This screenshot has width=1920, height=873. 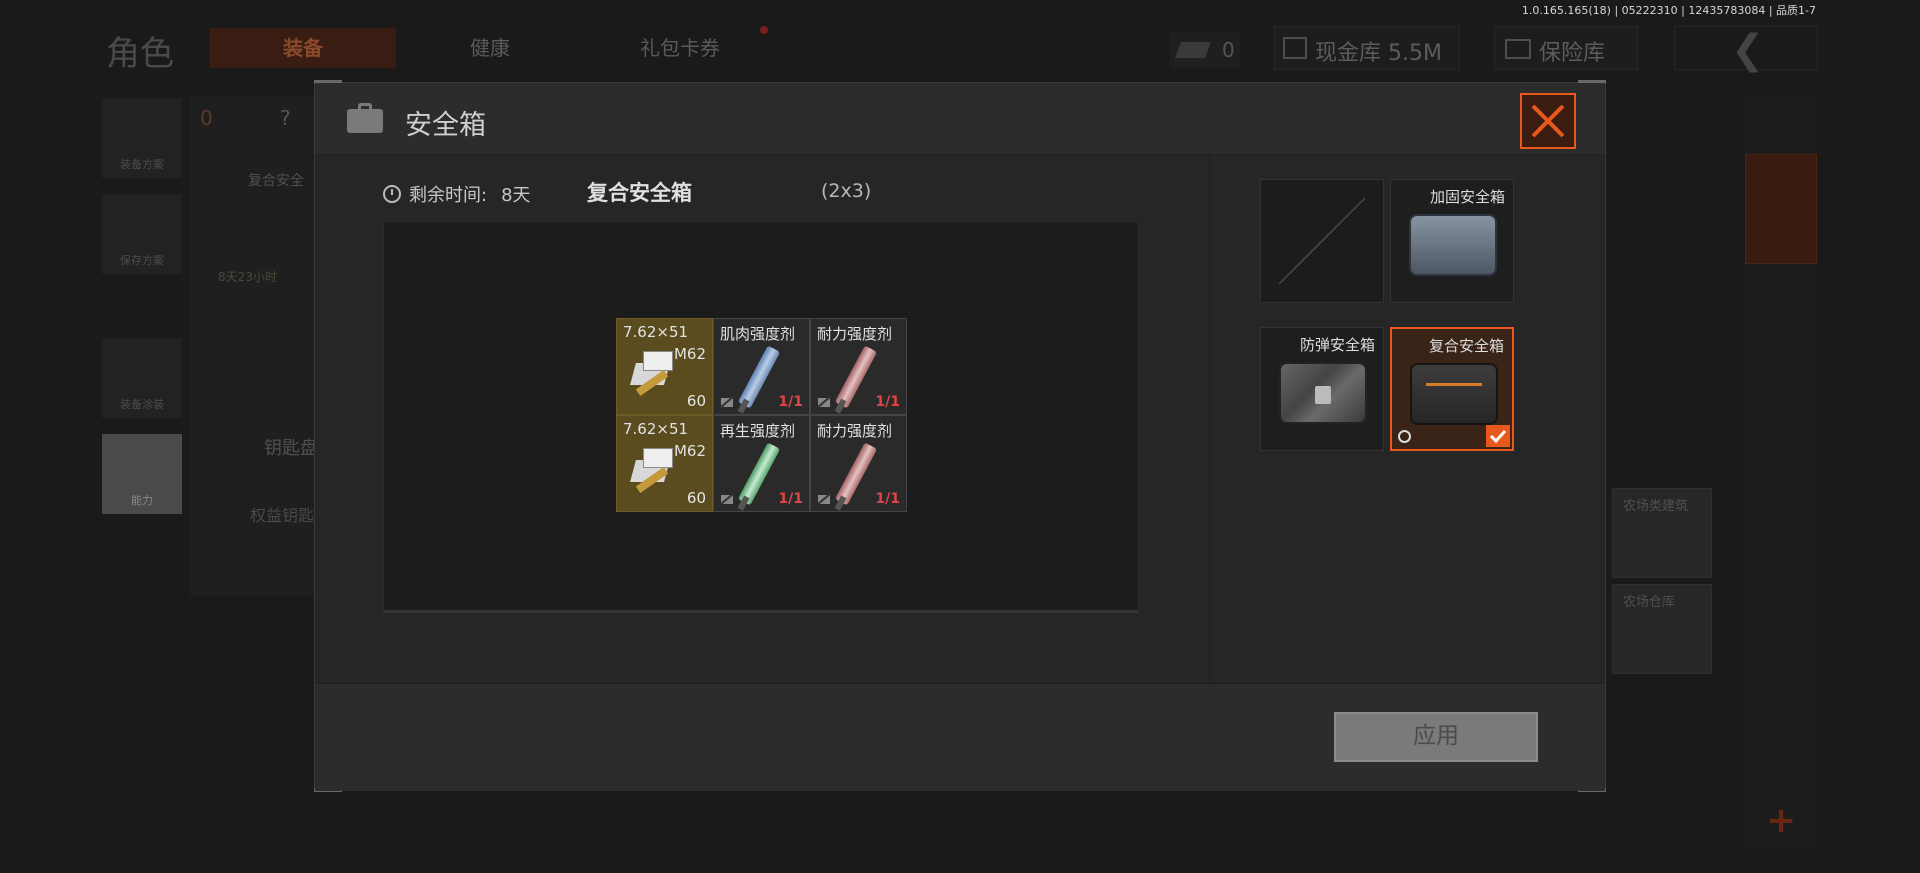 What do you see at coordinates (448, 195) in the screenshot?
I see `time-label: 剩余时间:` at bounding box center [448, 195].